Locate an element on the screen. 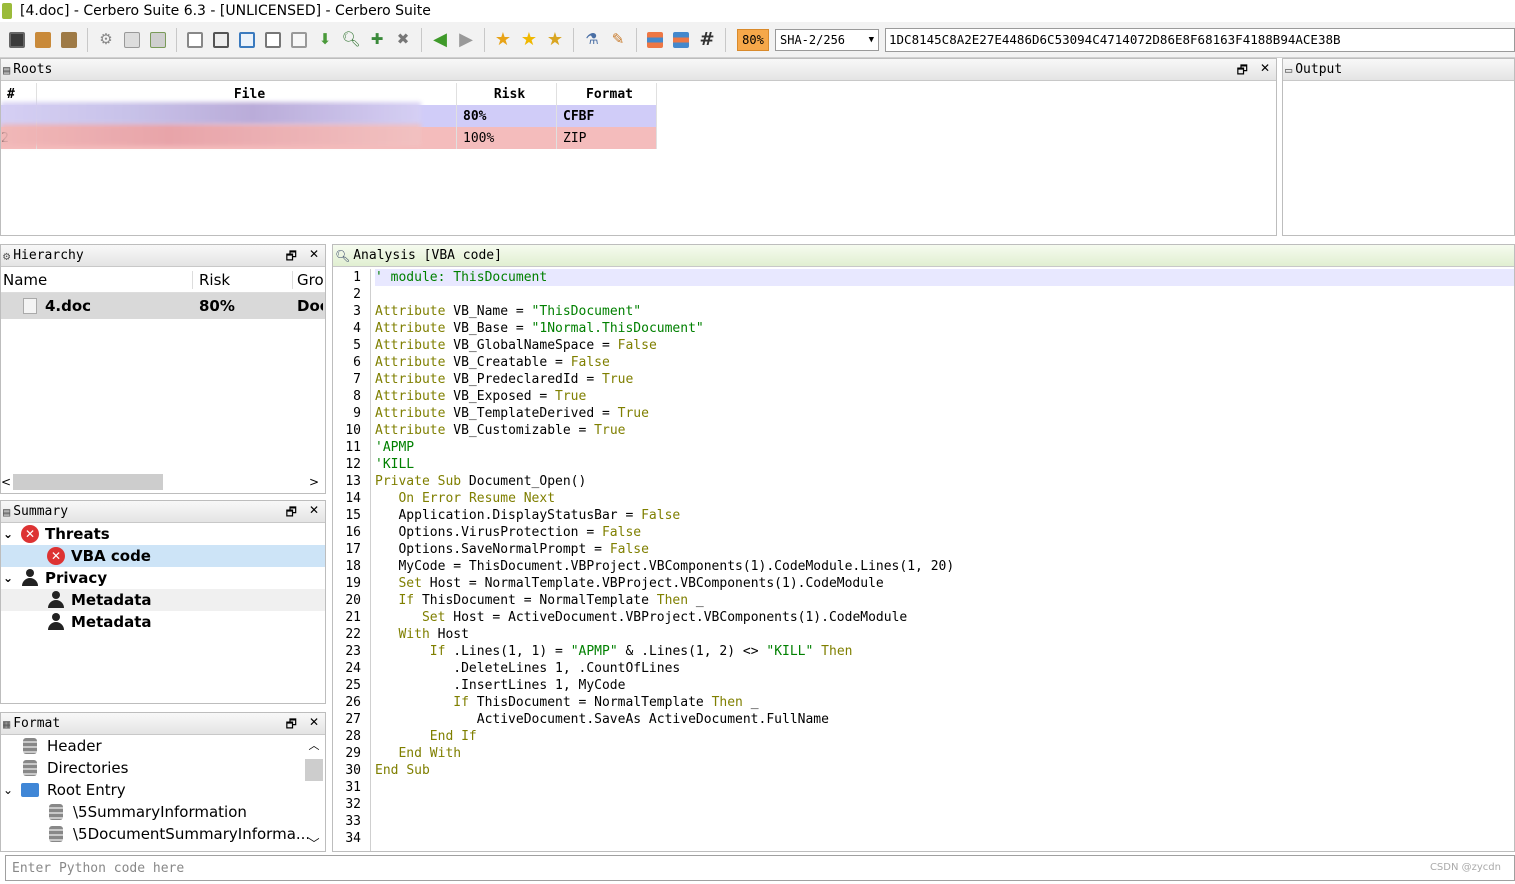  window-refresh-icon is located at coordinates (247, 40).